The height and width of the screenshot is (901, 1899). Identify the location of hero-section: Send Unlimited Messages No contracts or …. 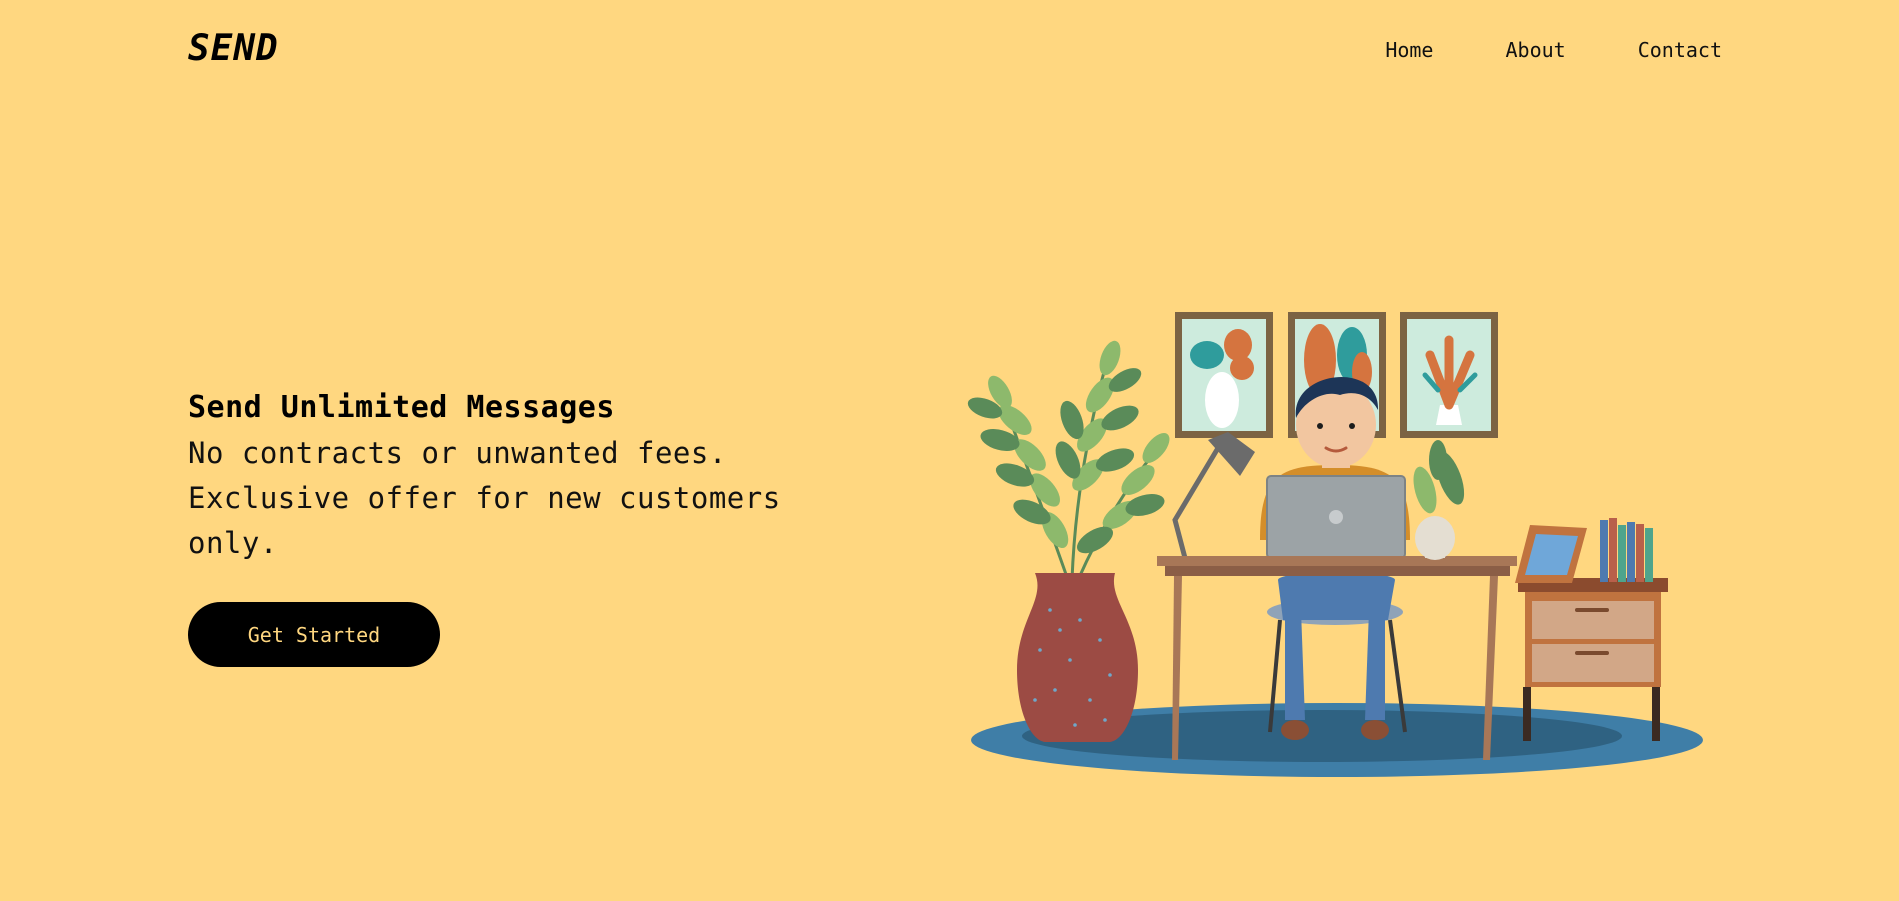
(508, 478).